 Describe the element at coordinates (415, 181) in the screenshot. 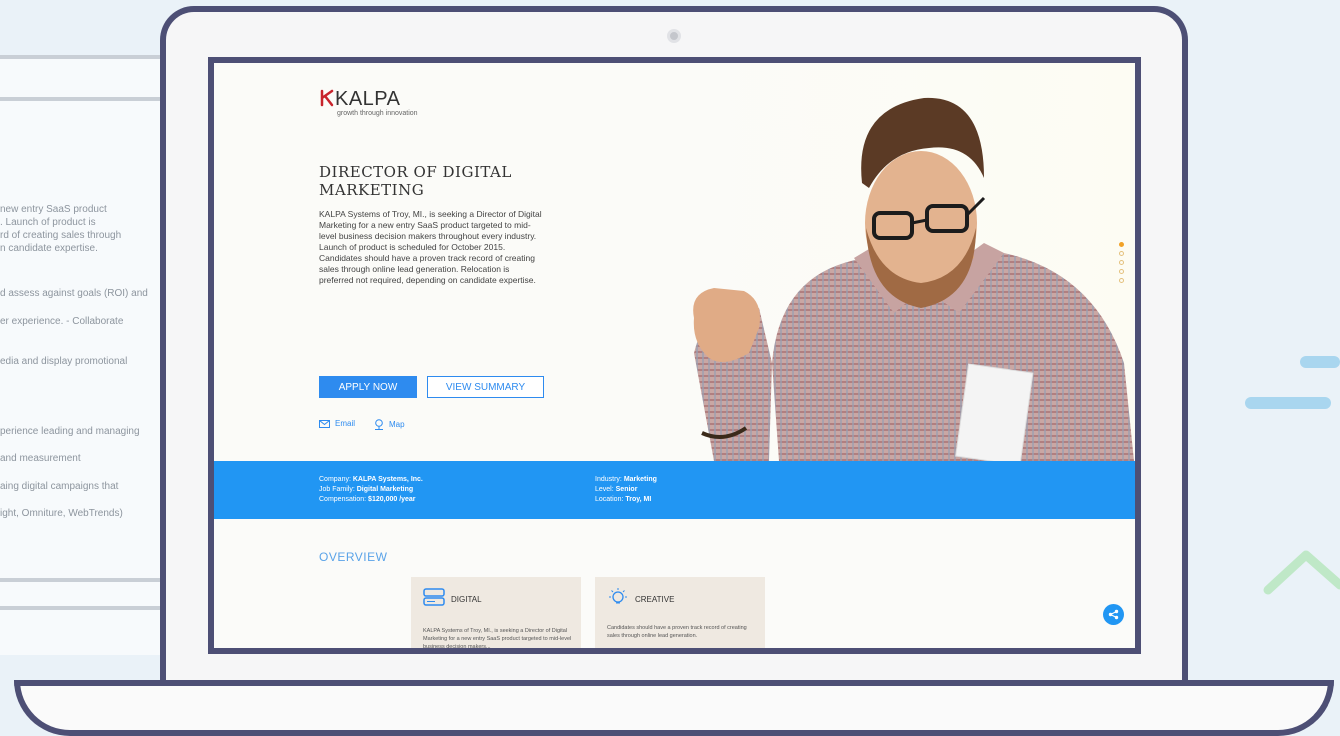

I see `job-title: DIRECTOR OF DIGITAL MARKETING` at that location.